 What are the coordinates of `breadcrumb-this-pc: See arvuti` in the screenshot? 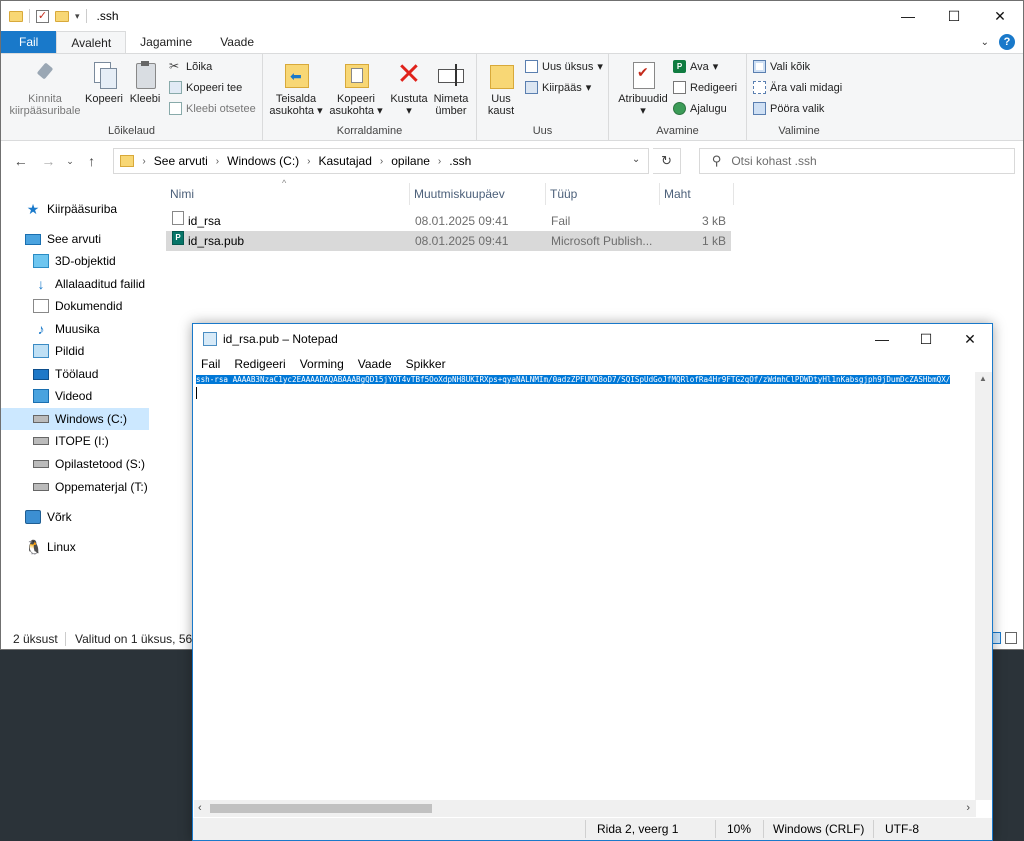 It's located at (181, 161).